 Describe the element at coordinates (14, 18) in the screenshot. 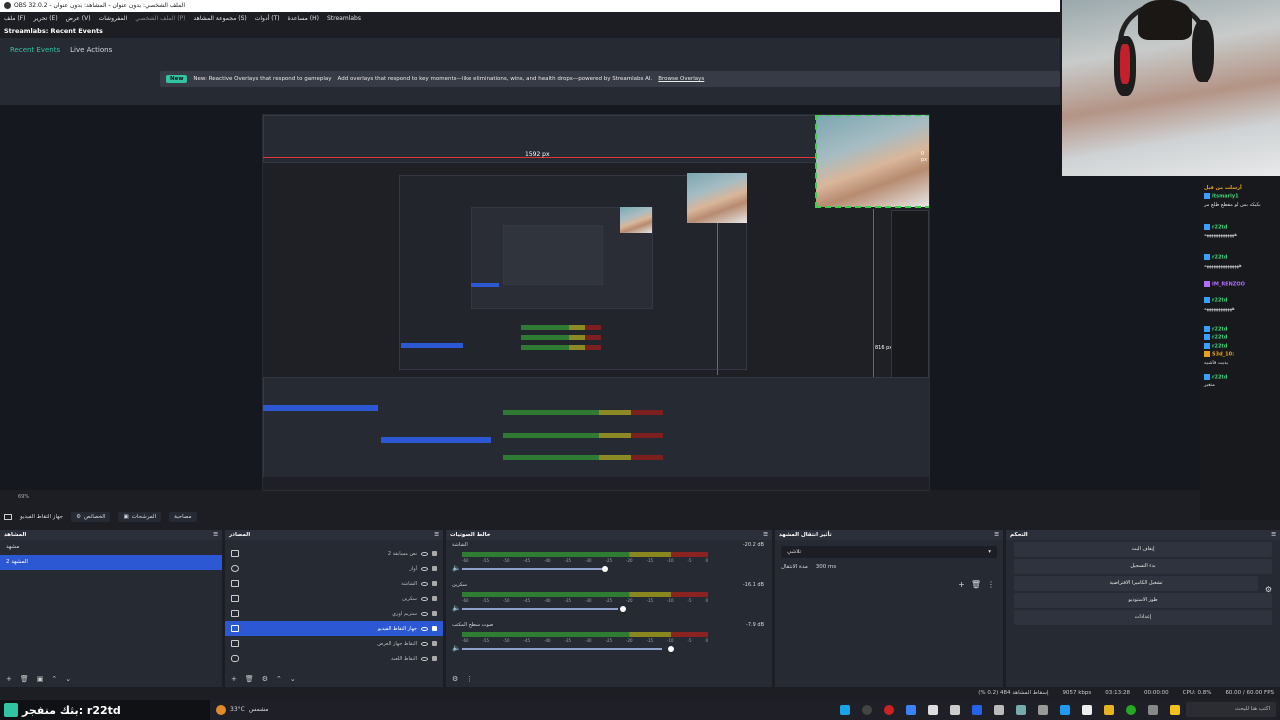

I see `menu-file: ملف (F)` at that location.